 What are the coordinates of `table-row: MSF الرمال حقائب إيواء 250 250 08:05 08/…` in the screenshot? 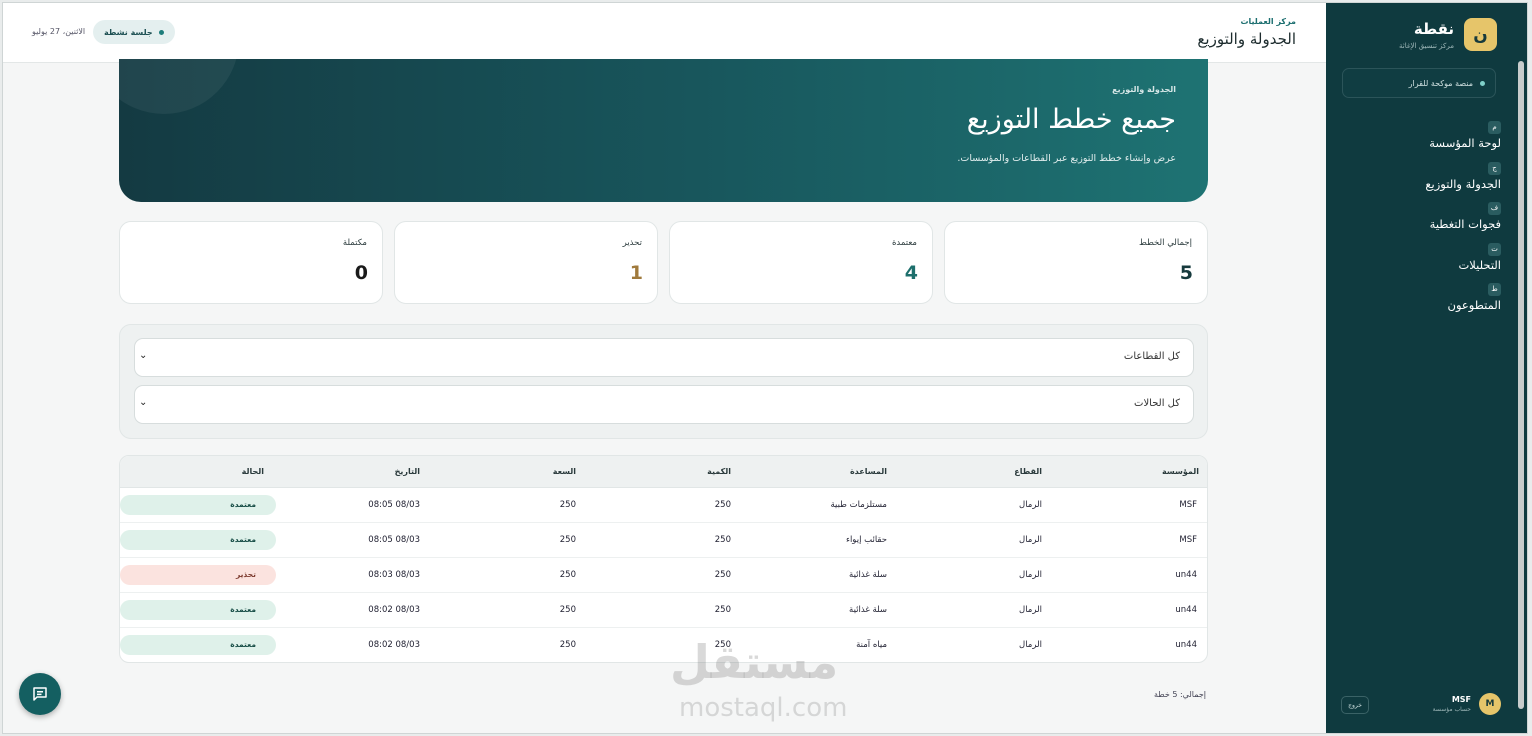 It's located at (663, 540).